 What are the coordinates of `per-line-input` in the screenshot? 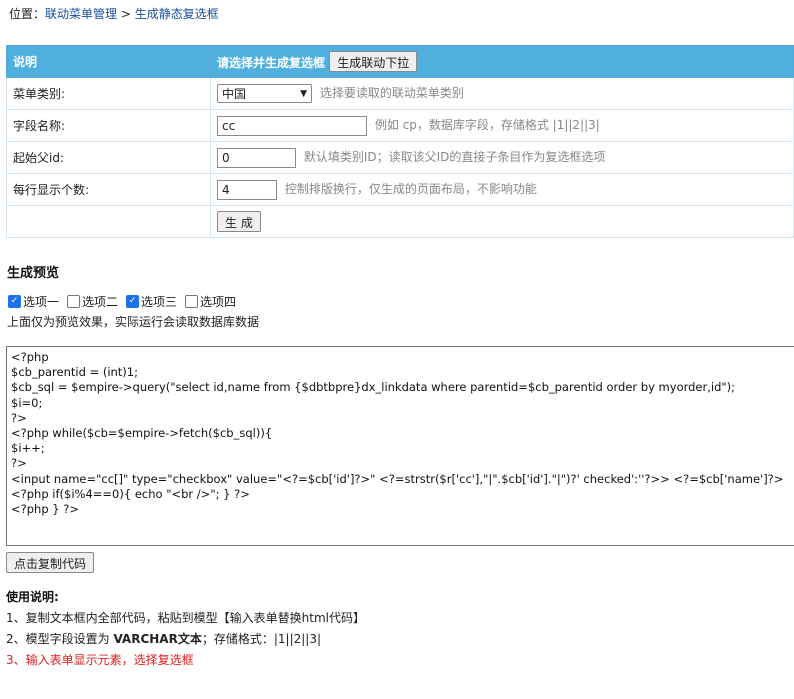 It's located at (247, 189).